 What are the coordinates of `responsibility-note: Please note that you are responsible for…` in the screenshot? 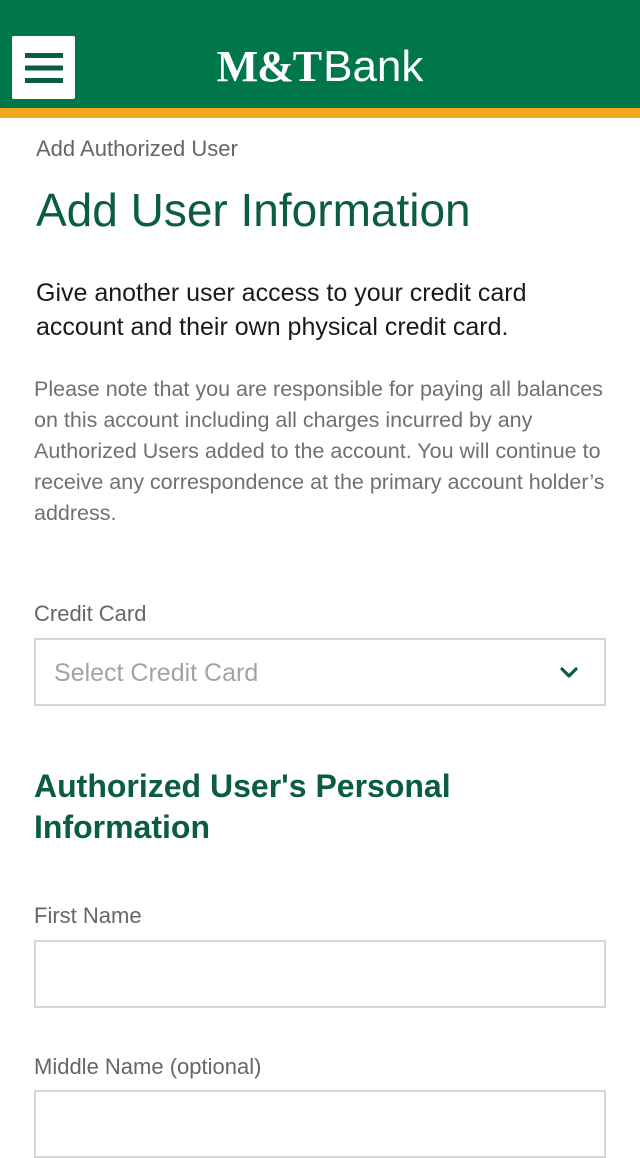 It's located at (319, 451).